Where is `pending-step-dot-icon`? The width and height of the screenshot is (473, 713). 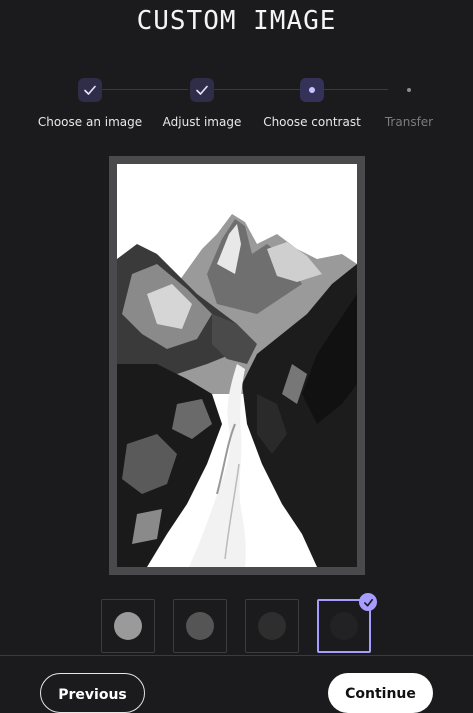 pending-step-dot-icon is located at coordinates (409, 90).